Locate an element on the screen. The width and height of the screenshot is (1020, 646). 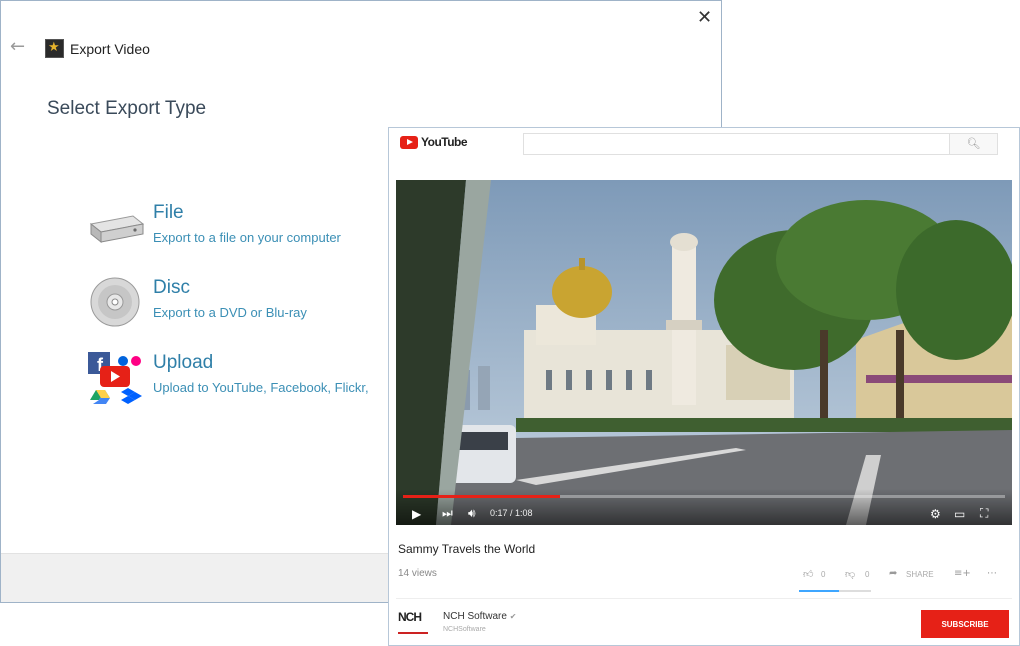
export-option-disc: Disc Export to a DVD or Blu-ray is located at coordinates (247, 305).